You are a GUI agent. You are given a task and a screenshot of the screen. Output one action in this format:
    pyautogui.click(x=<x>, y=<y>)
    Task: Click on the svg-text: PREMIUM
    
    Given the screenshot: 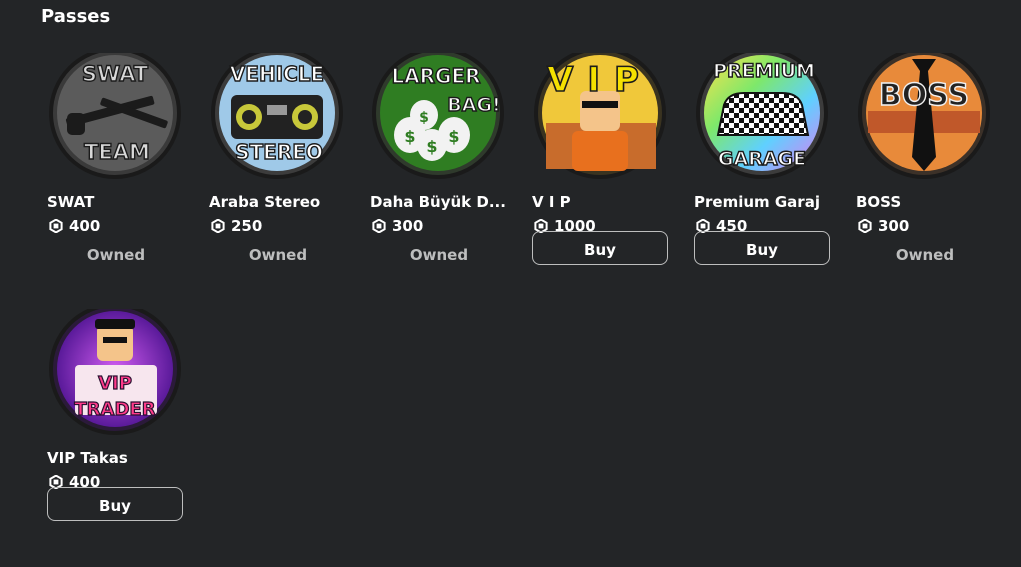 What is the action you would take?
    pyautogui.click(x=764, y=71)
    